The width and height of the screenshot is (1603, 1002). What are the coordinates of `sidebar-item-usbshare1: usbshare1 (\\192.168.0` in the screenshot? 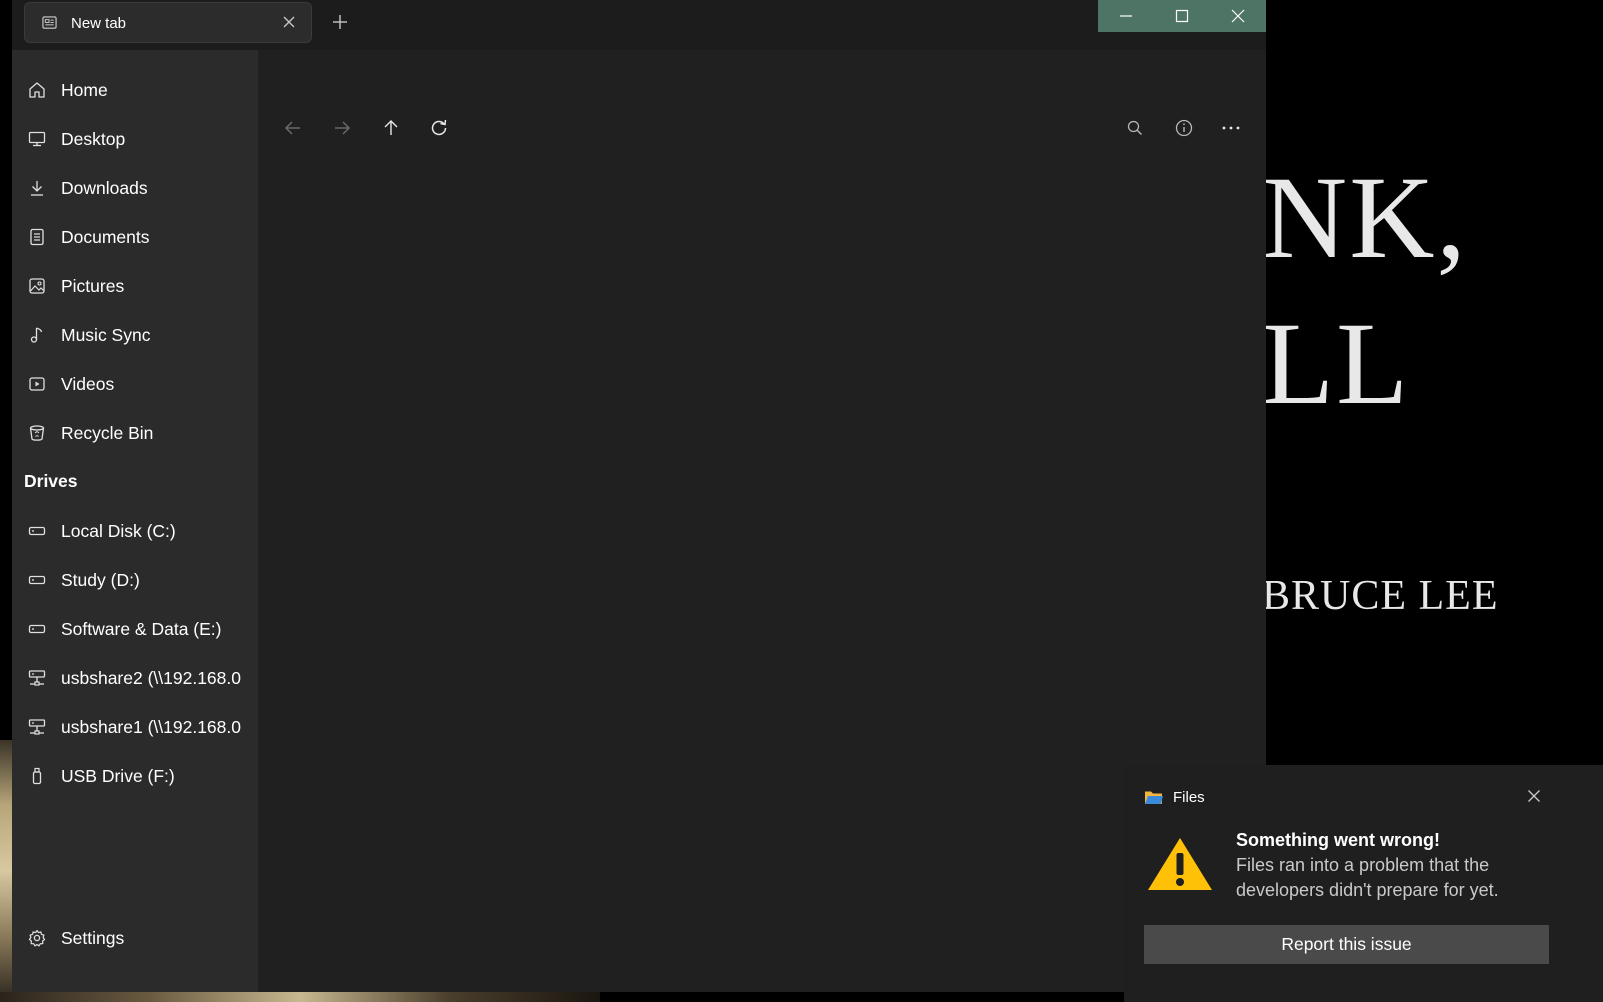 It's located at (135, 727).